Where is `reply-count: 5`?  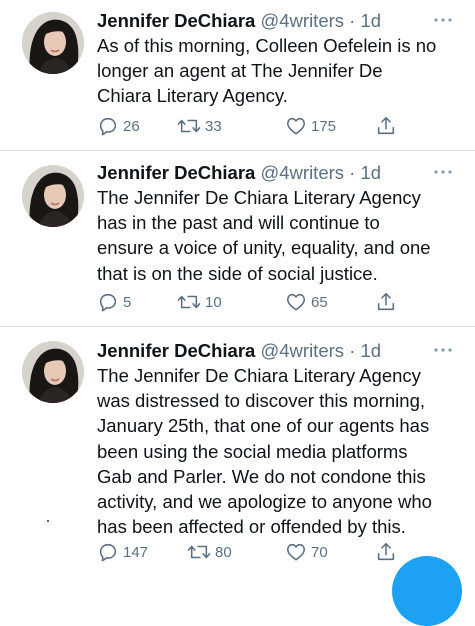 reply-count: 5 is located at coordinates (127, 302).